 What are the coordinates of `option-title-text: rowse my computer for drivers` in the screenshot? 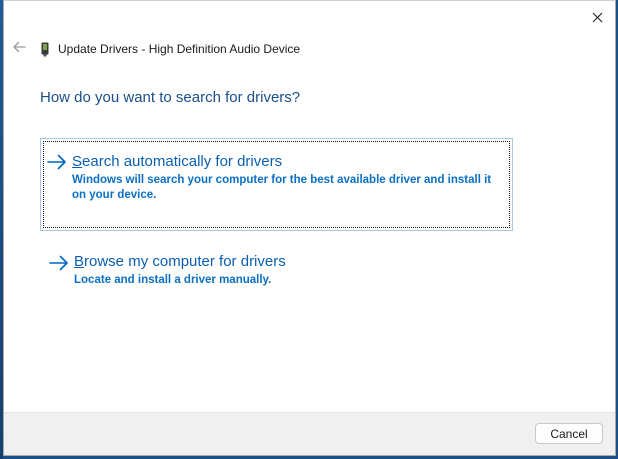 It's located at (185, 261).